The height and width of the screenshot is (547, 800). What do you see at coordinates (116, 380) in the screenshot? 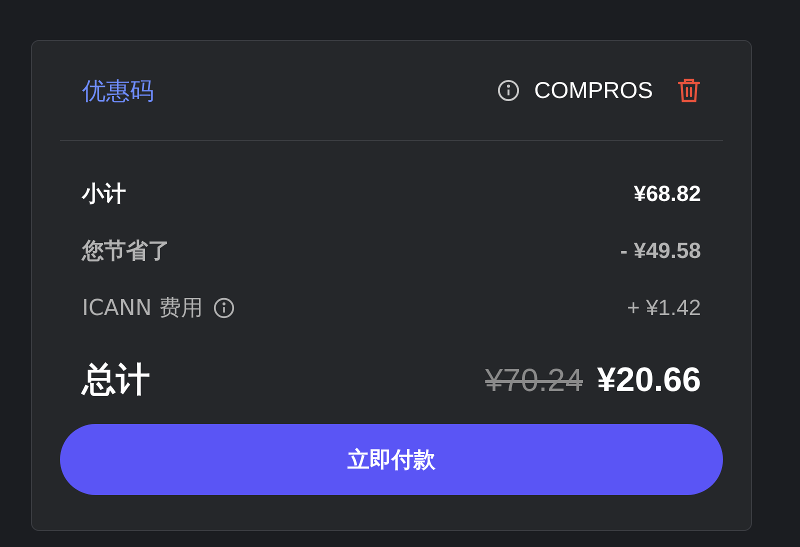
I see `total-label: 总计` at bounding box center [116, 380].